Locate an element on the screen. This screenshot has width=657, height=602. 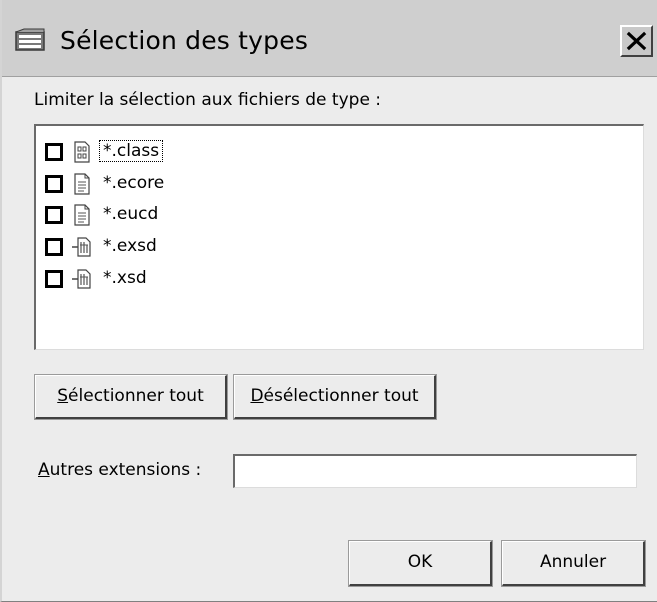
class-file-icon is located at coordinates (82, 152).